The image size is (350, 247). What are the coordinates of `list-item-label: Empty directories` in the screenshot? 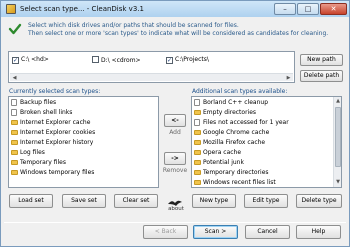 It's located at (230, 112).